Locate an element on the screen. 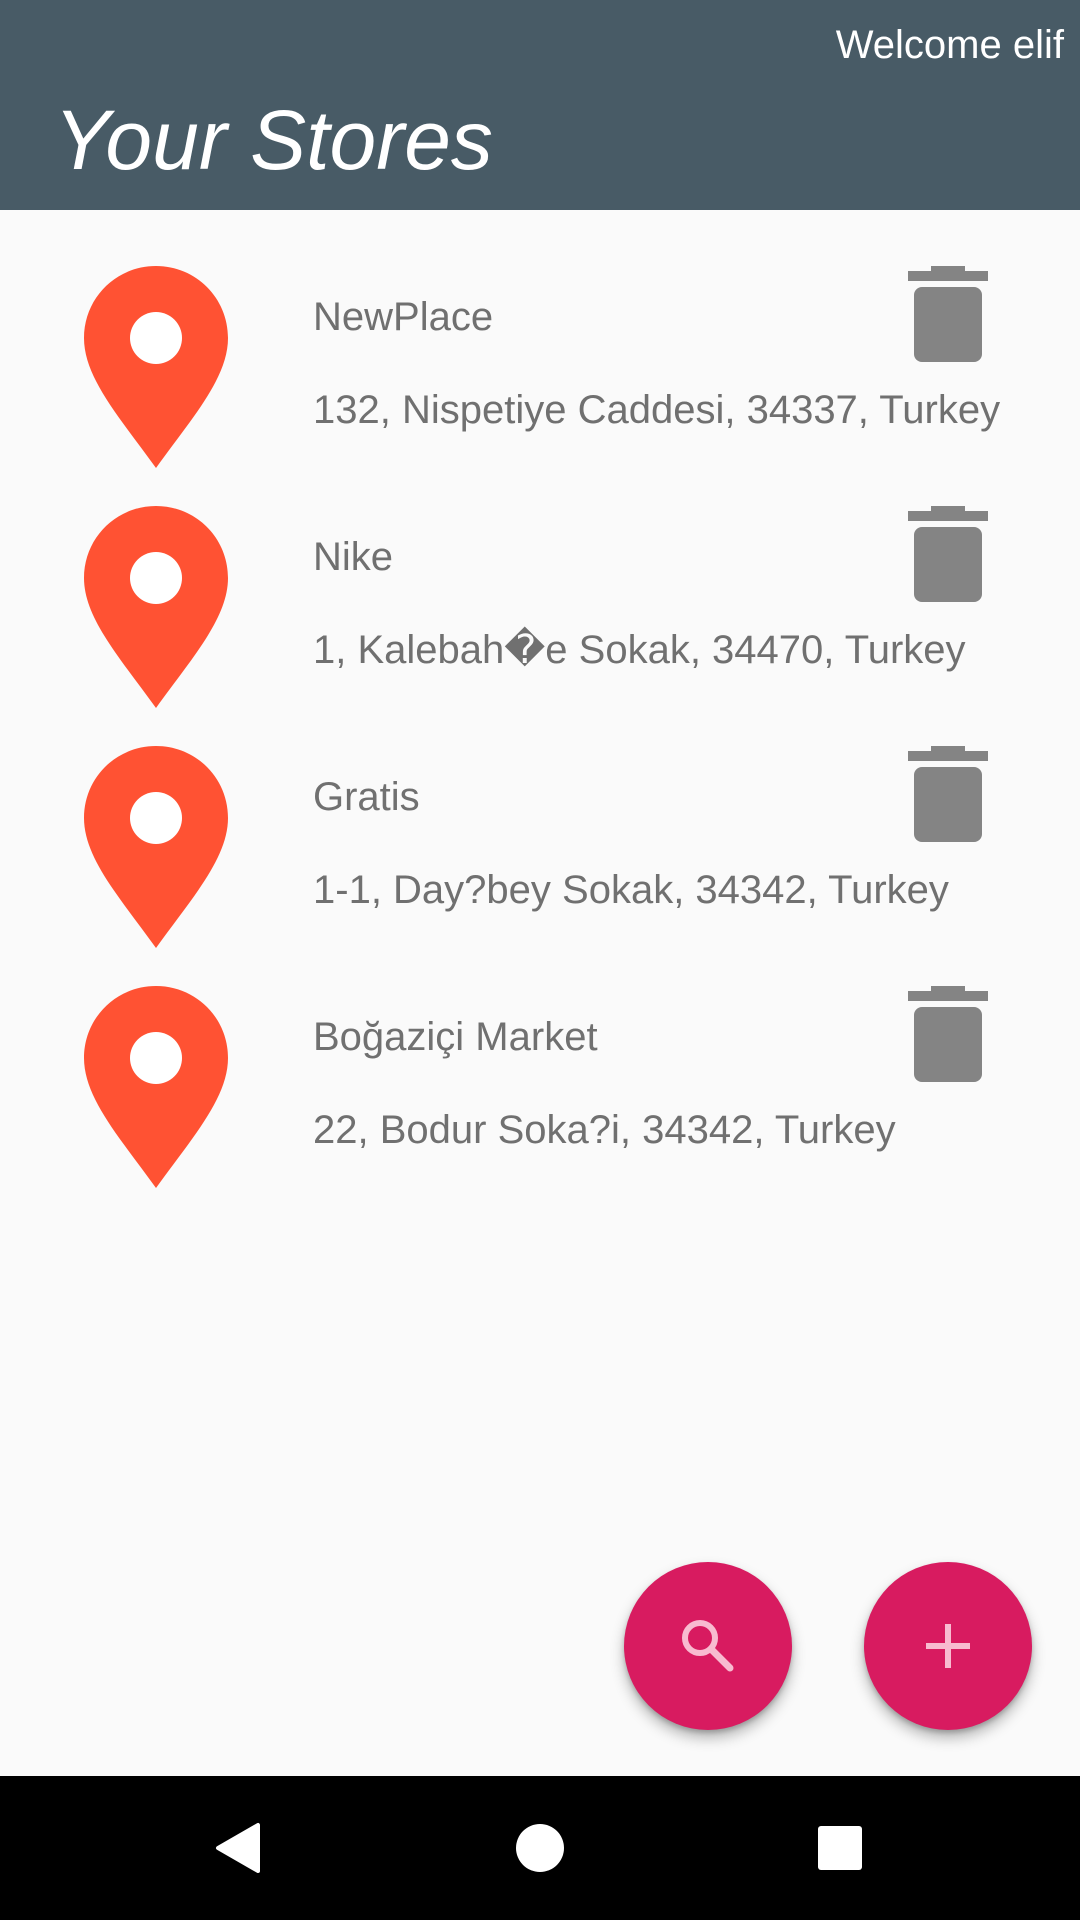 Image resolution: width=1080 pixels, height=1920 pixels. search-button is located at coordinates (708, 1646).